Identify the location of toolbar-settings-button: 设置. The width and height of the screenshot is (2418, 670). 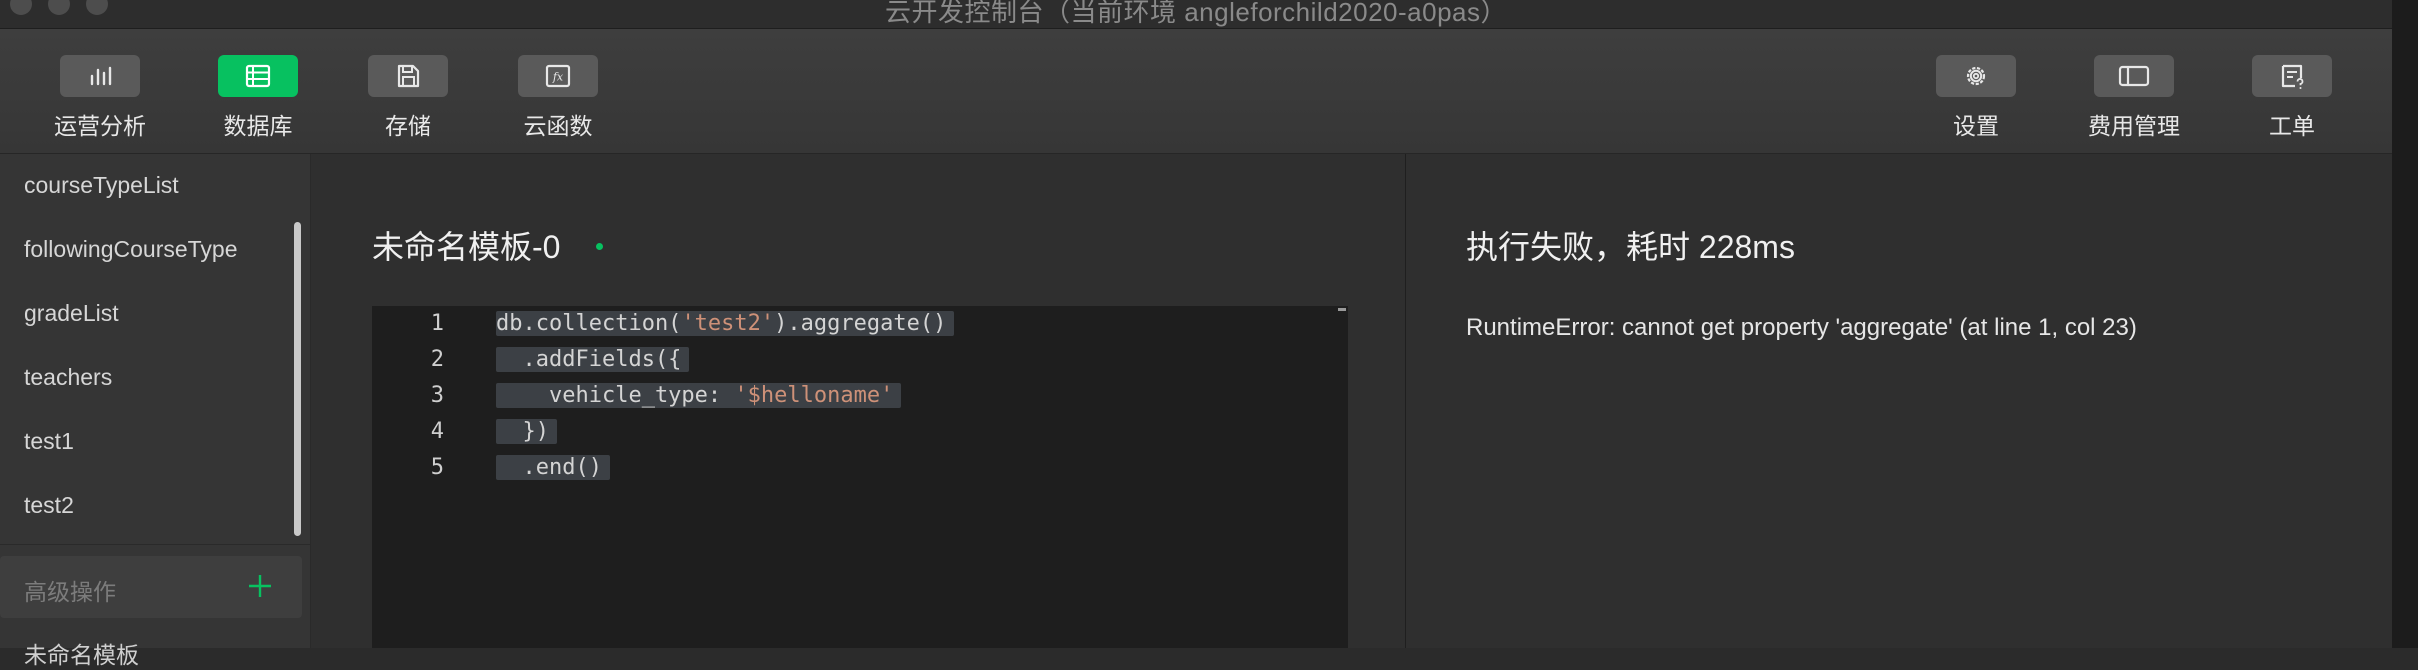
(1976, 98).